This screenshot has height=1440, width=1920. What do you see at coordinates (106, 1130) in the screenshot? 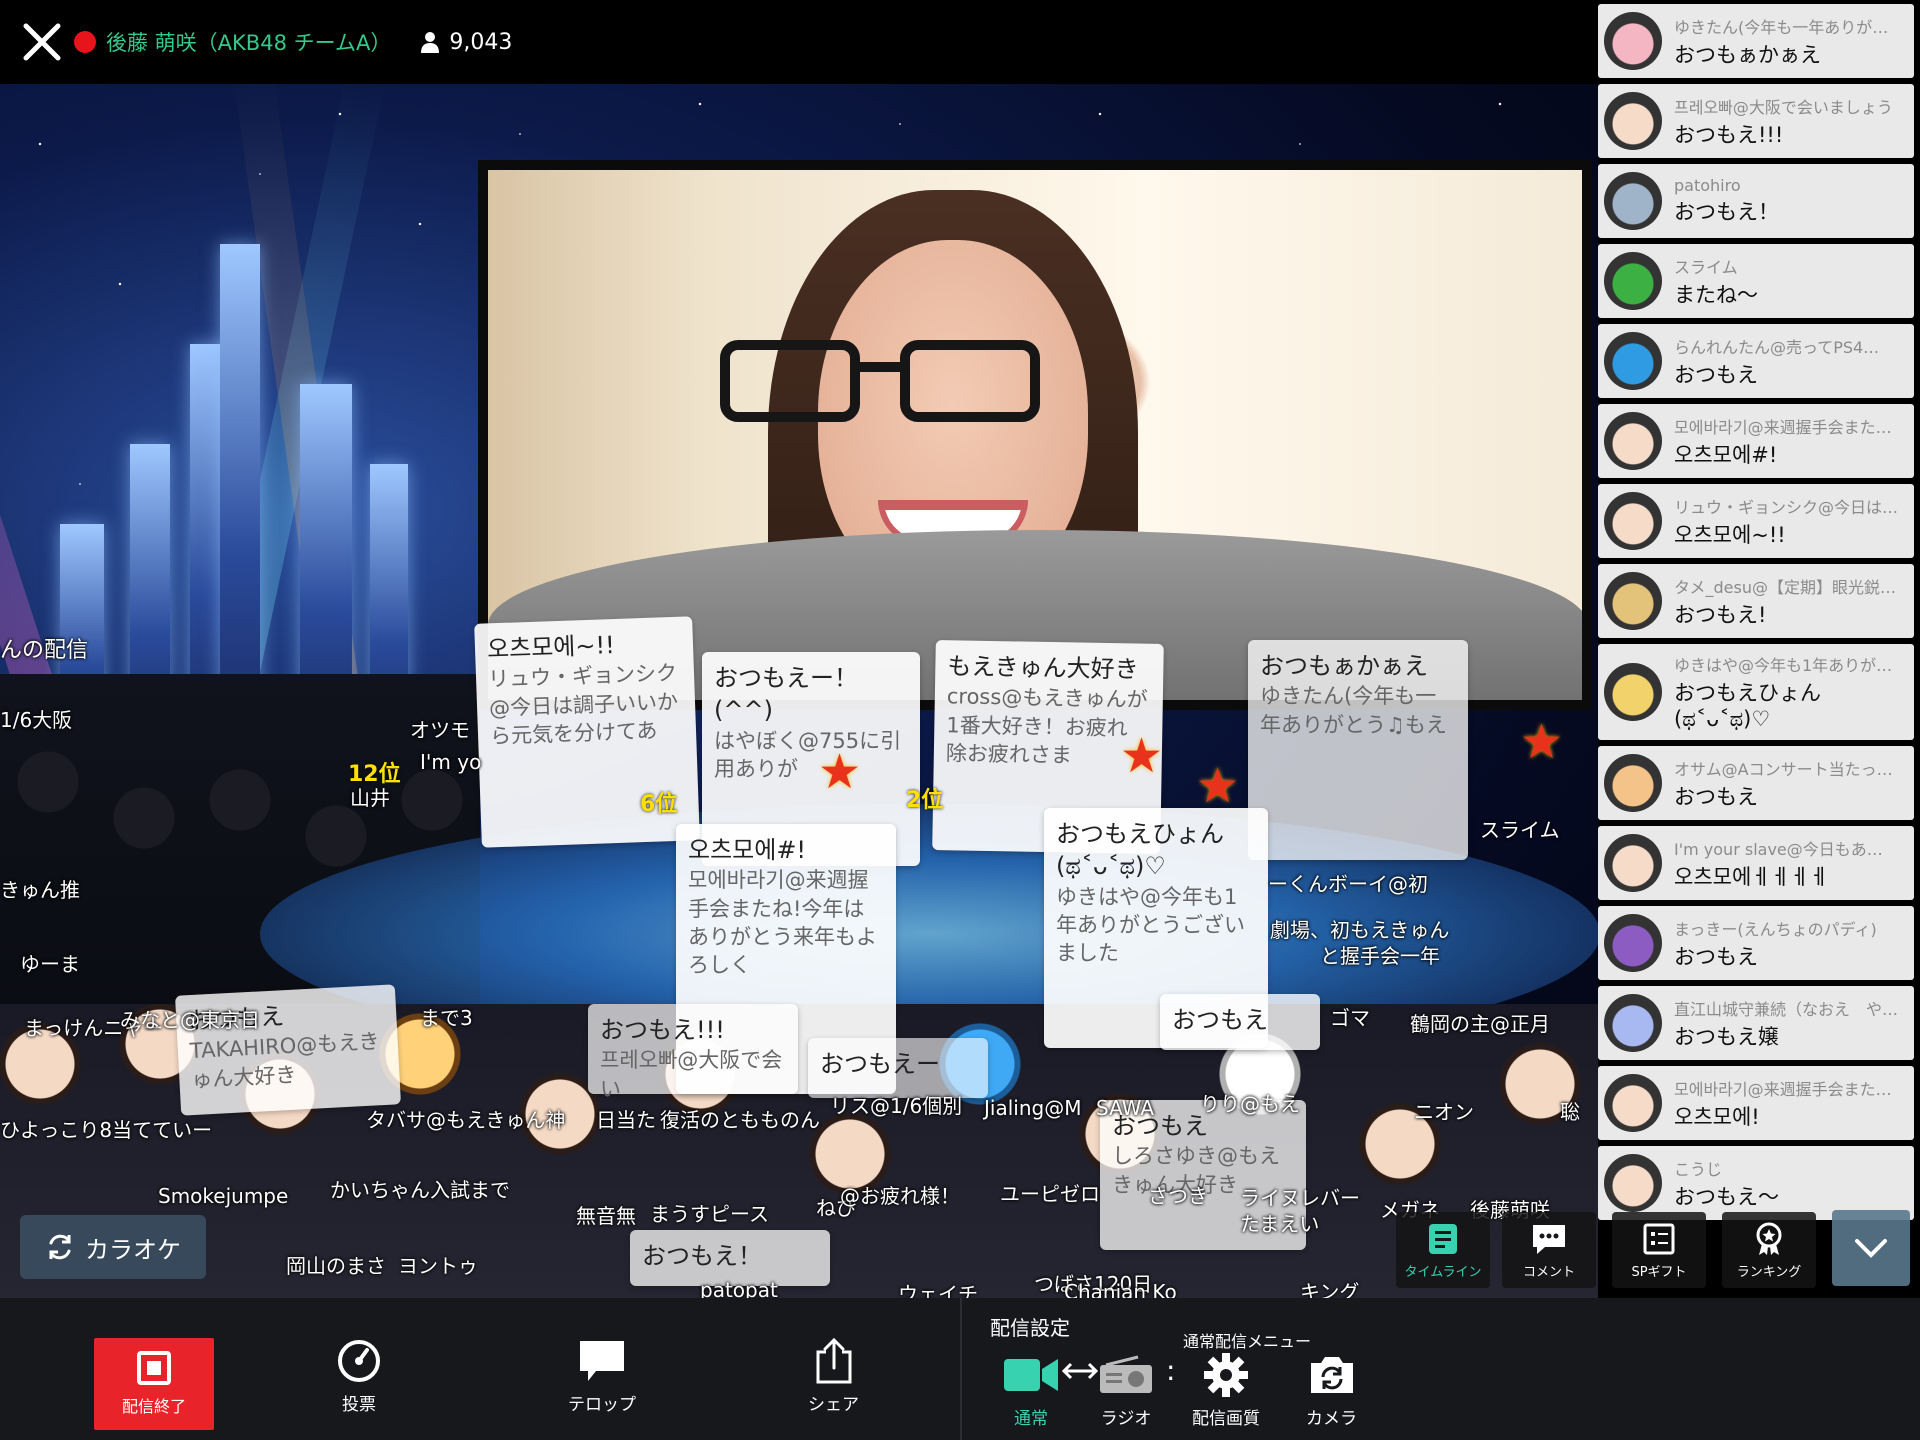
I see `floating-text: ひよっこり8当てていー` at bounding box center [106, 1130].